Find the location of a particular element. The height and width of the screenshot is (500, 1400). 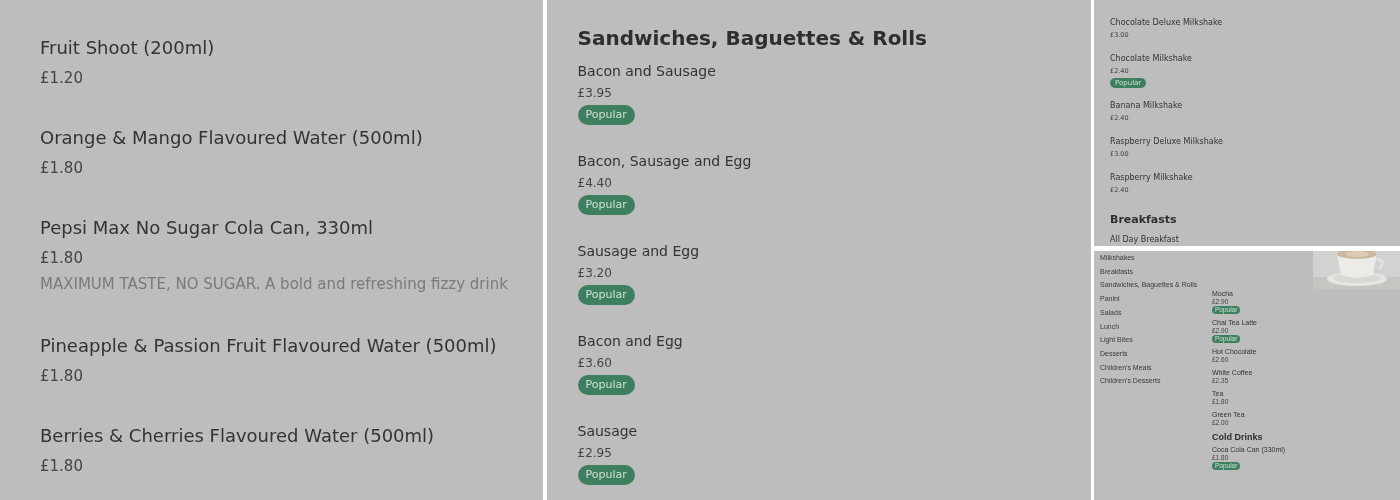

item-name: Orange & Mango Flavoured Water (500ml) is located at coordinates (231, 138).